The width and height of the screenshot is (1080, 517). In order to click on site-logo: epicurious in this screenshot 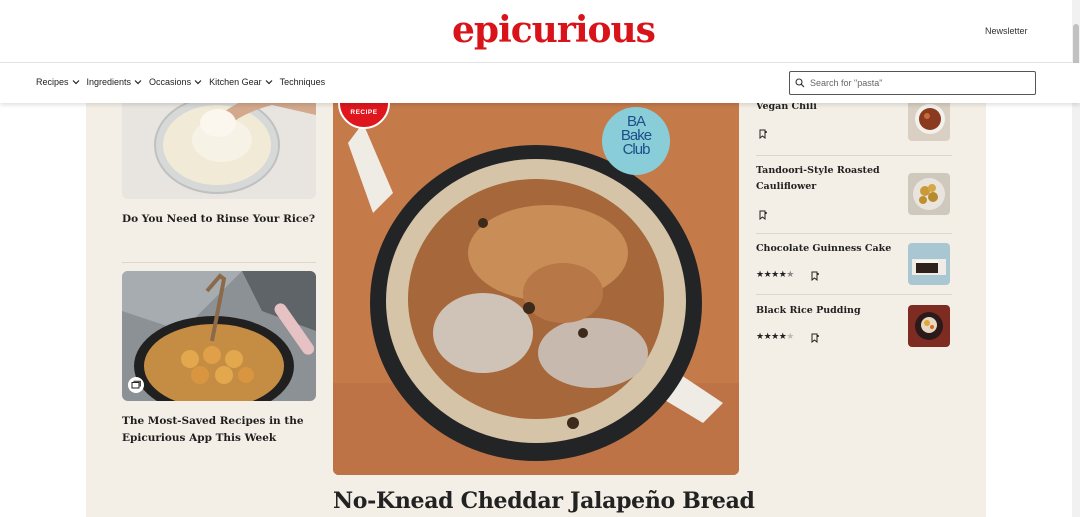, I will do `click(554, 30)`.